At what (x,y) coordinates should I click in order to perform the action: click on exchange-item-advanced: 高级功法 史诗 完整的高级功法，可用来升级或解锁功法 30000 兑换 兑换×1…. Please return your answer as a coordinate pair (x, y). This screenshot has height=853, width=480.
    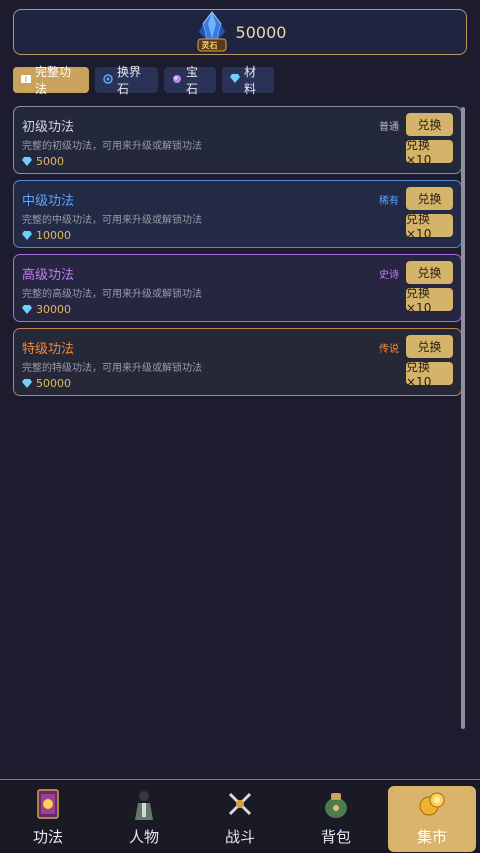
    Looking at the image, I should click on (237, 288).